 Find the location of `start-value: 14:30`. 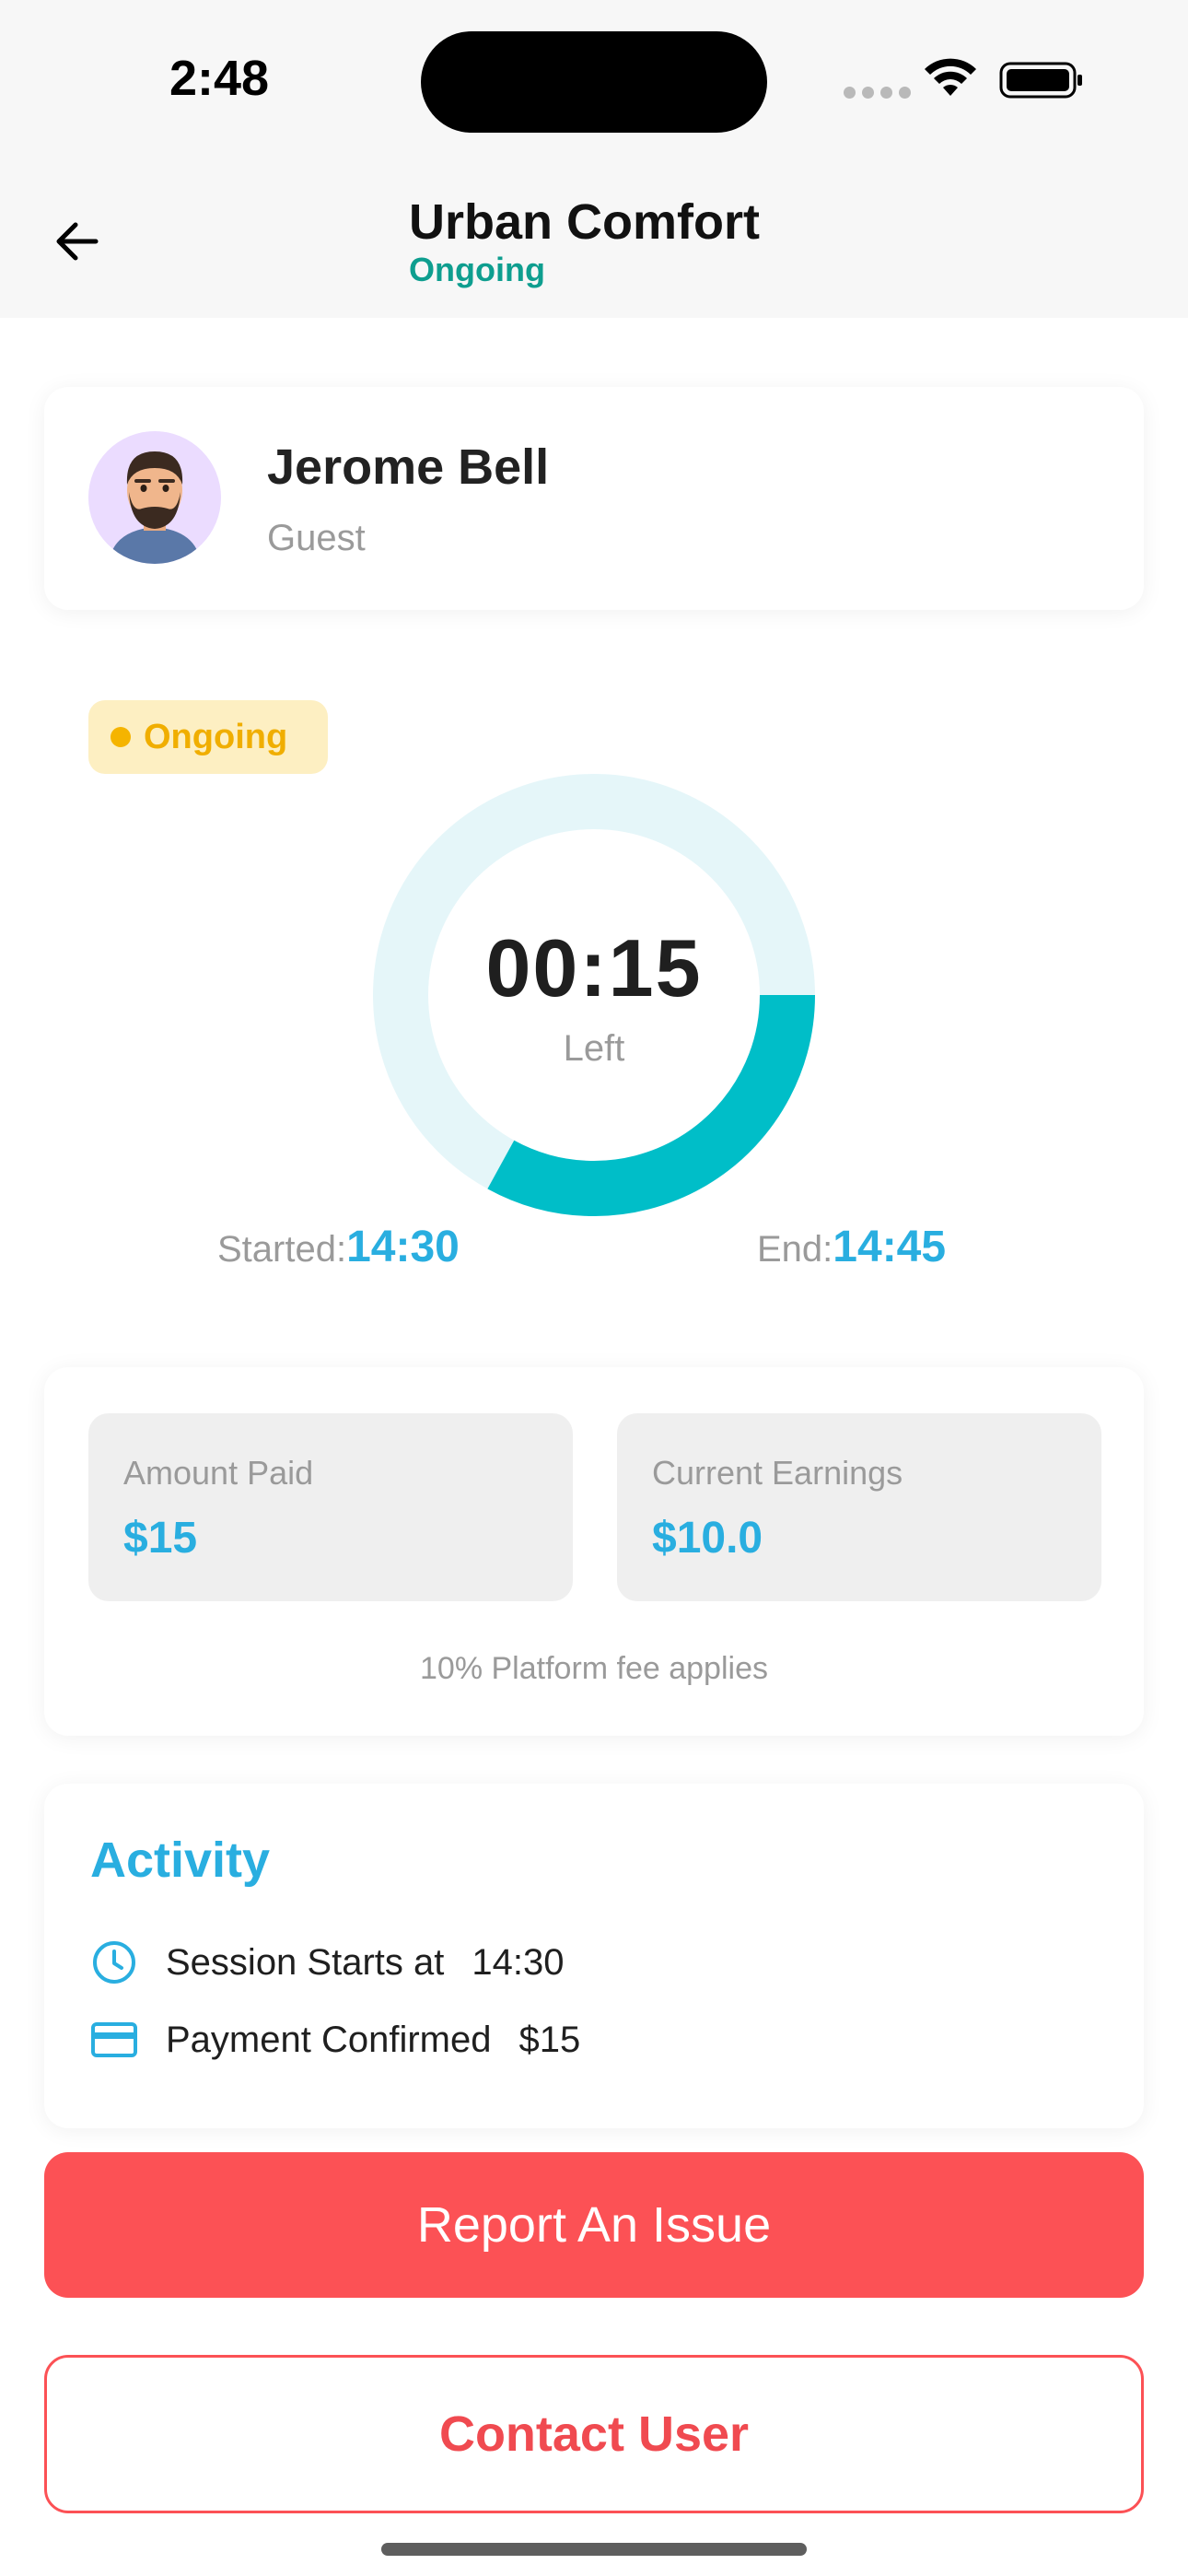

start-value: 14:30 is located at coordinates (403, 1247).